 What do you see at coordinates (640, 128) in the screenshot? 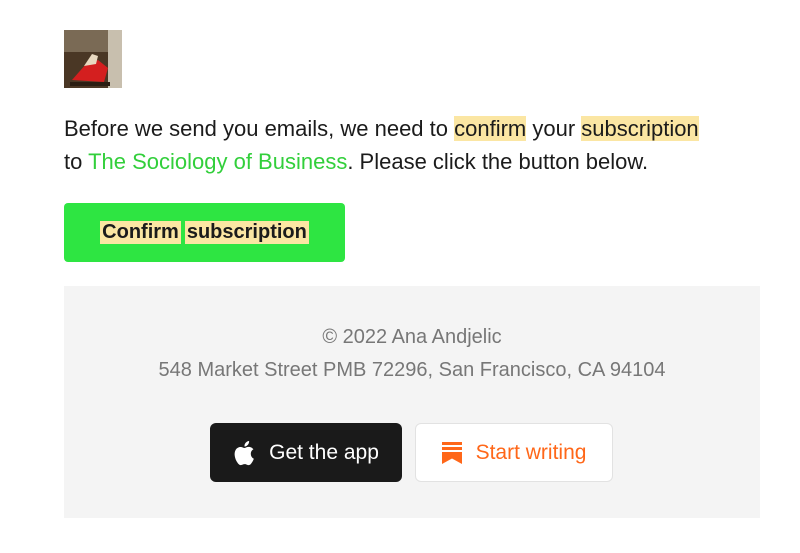
I see `intro-highlight-subscription: subscription` at bounding box center [640, 128].